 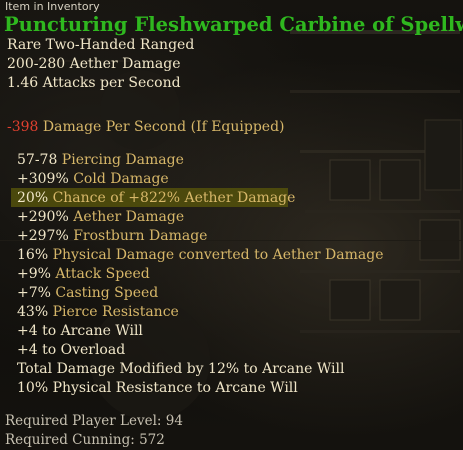 I want to click on required-cunning-label: Required Cunning:, so click(x=72, y=440).